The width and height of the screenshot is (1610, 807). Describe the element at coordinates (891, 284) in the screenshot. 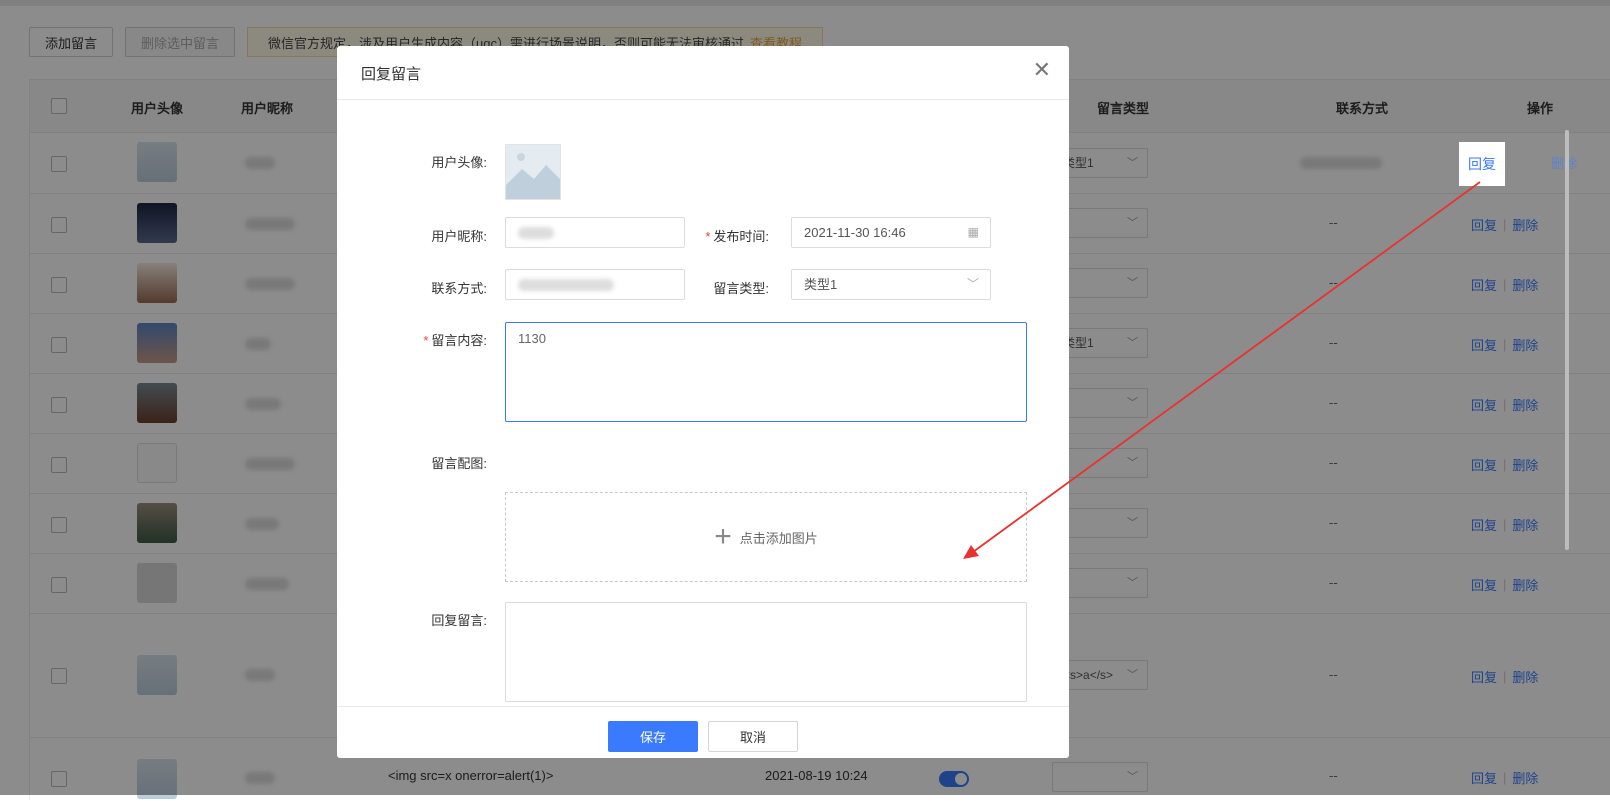

I see `type-select: 类型1 ﹀` at that location.